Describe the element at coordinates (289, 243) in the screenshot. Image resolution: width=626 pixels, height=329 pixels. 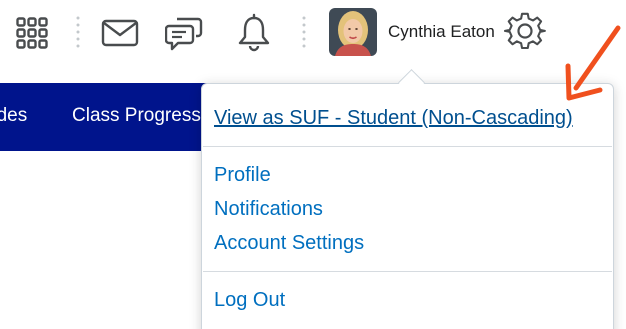
I see `account-settings-link: Account Settings` at that location.